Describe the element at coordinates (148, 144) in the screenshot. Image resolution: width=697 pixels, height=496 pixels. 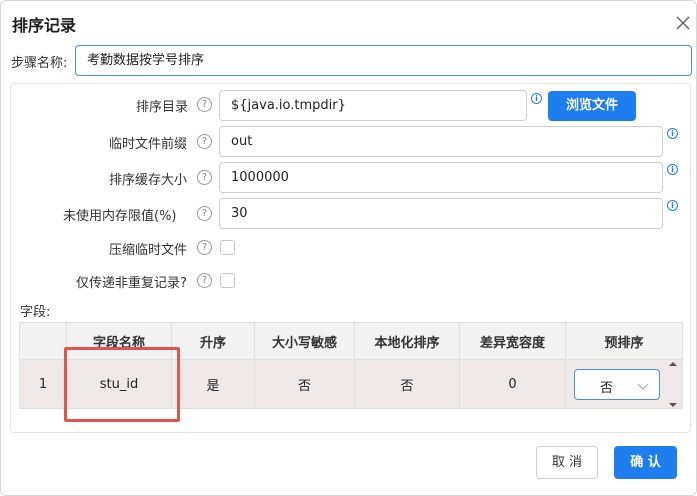
I see `tmp-prefix-label: 临时文件前缀` at that location.